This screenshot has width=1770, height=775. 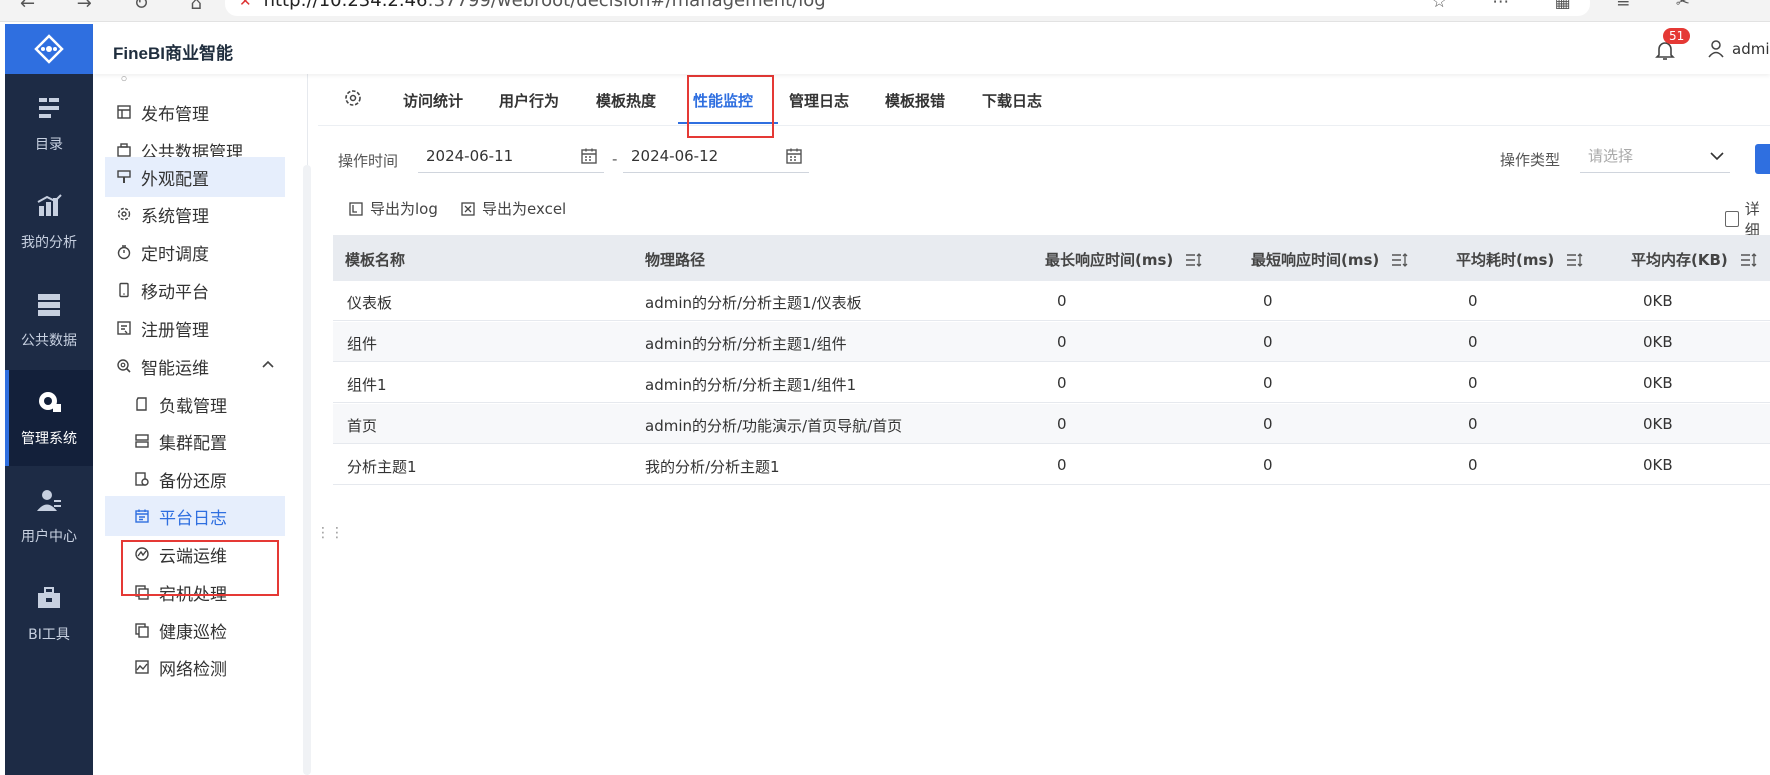 What do you see at coordinates (1751, 49) in the screenshot?
I see `username: admin` at bounding box center [1751, 49].